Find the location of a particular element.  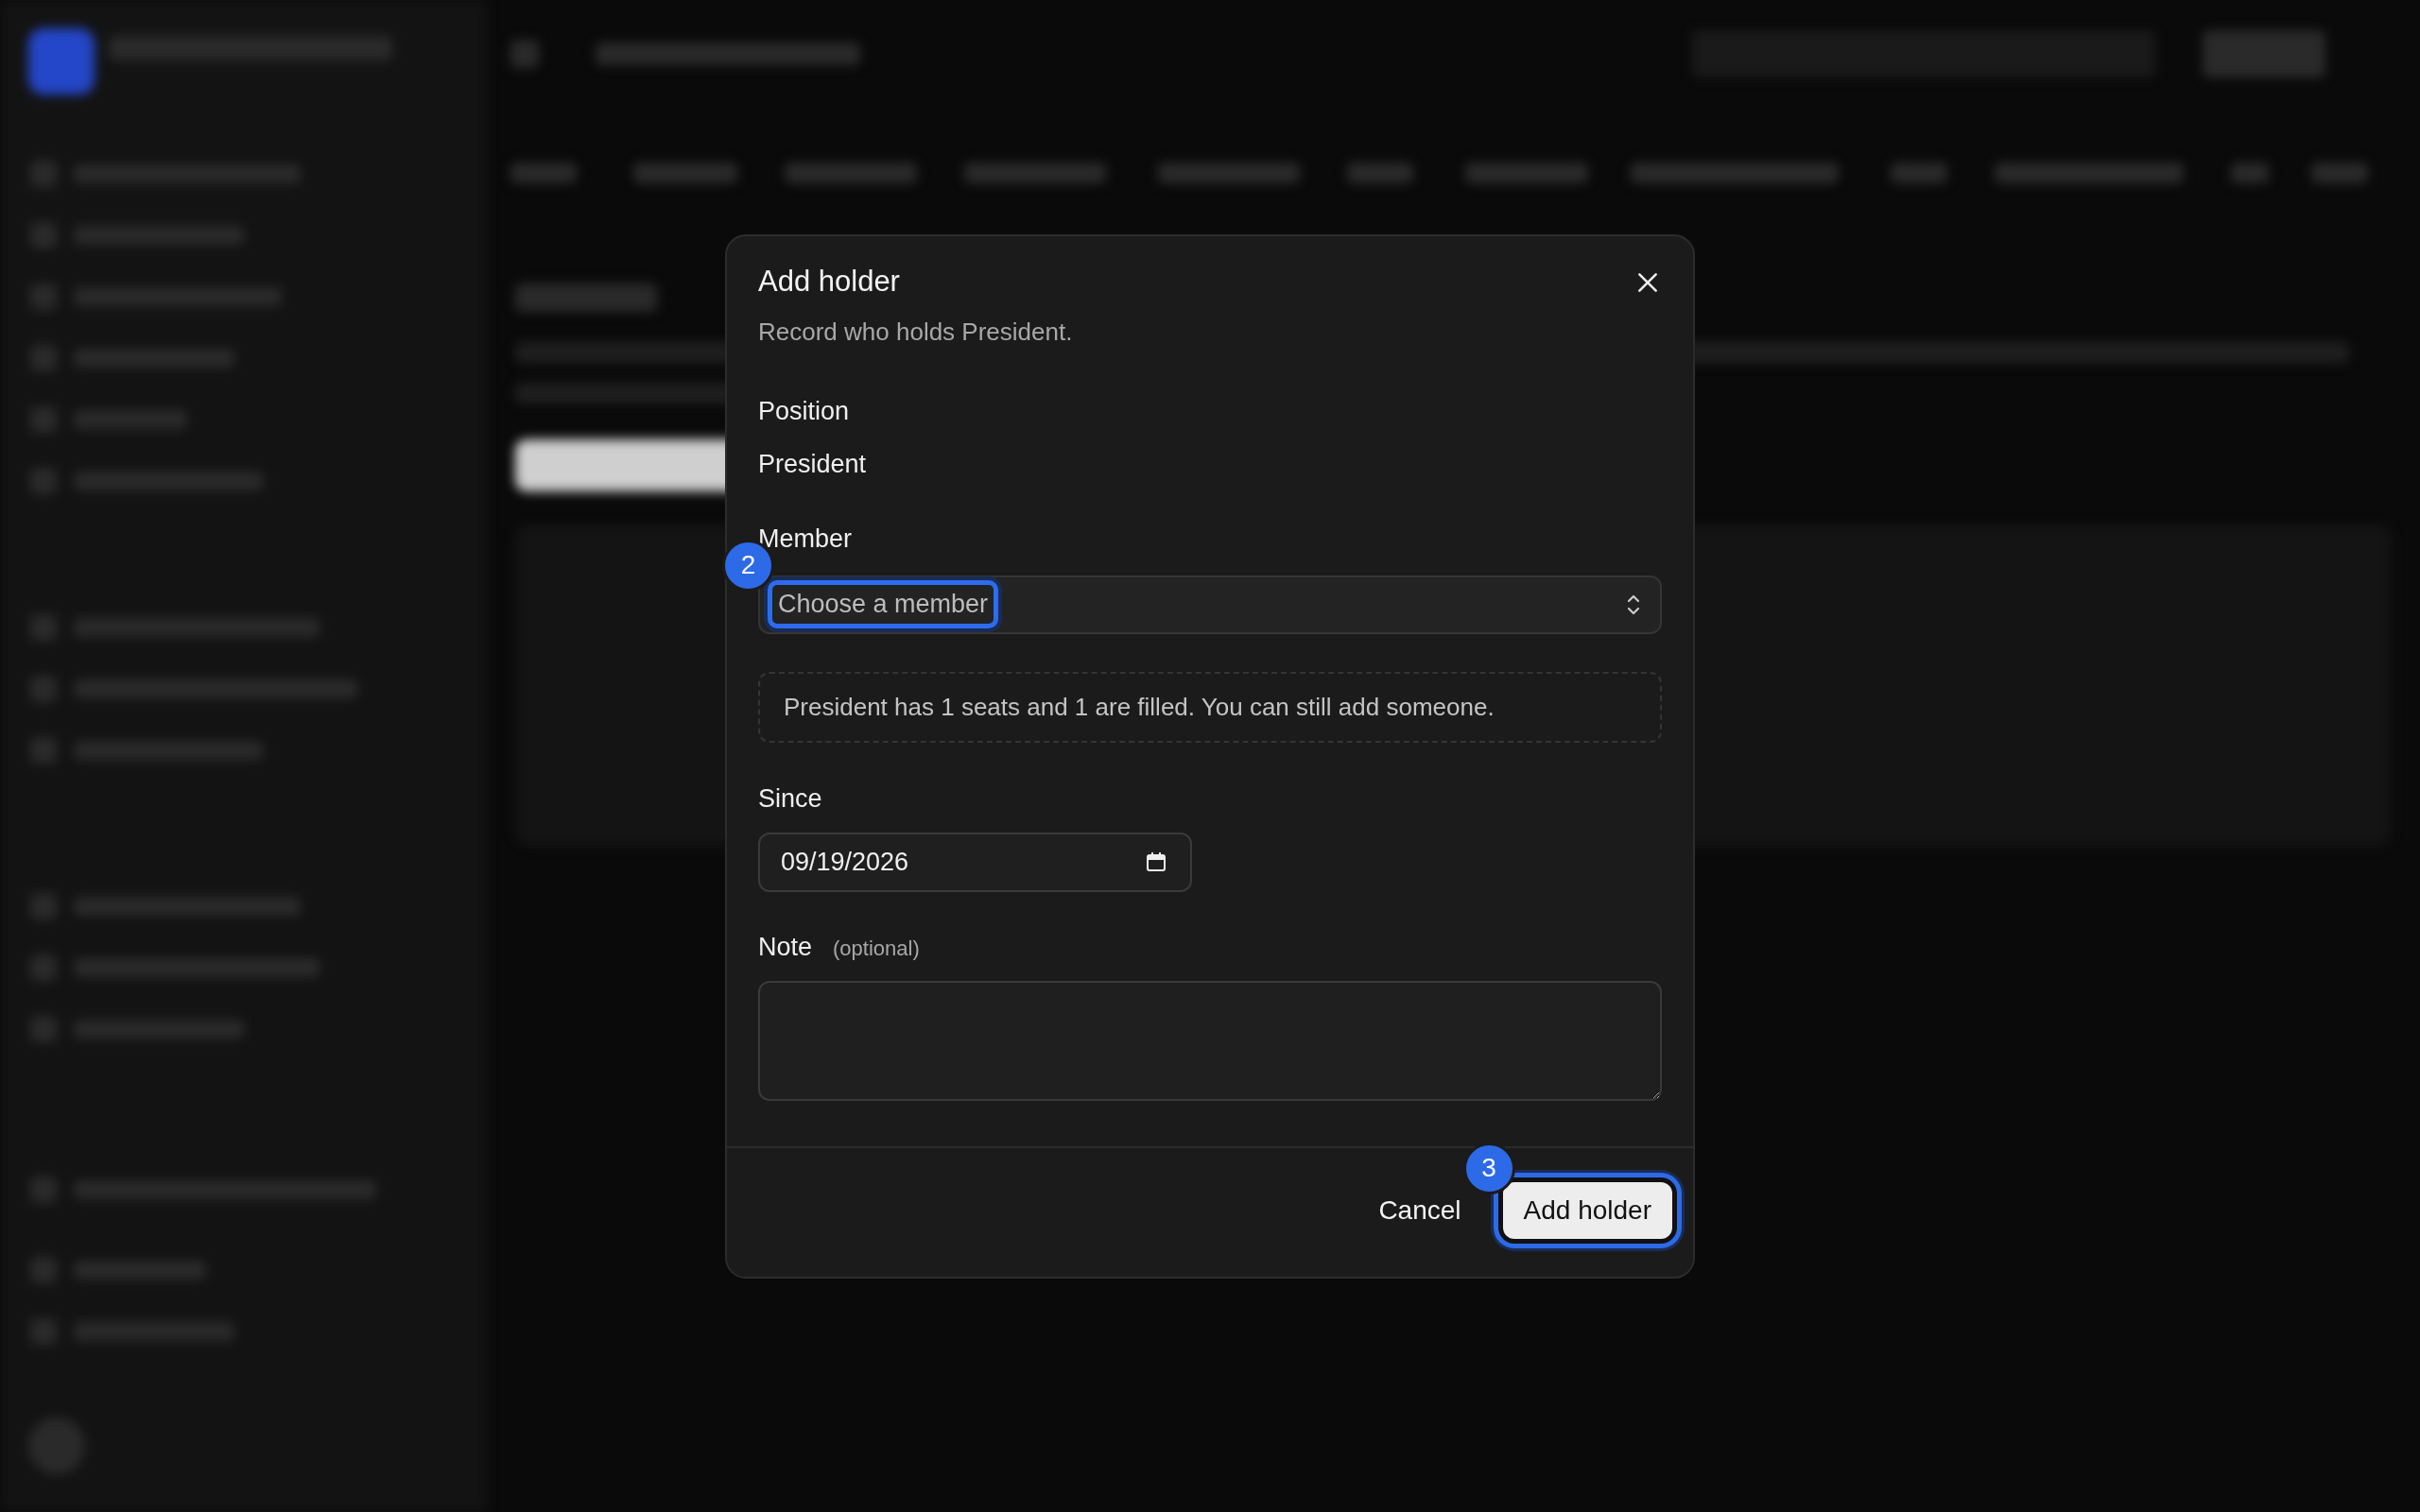

date-field: 09/19/2026 is located at coordinates (975, 862).